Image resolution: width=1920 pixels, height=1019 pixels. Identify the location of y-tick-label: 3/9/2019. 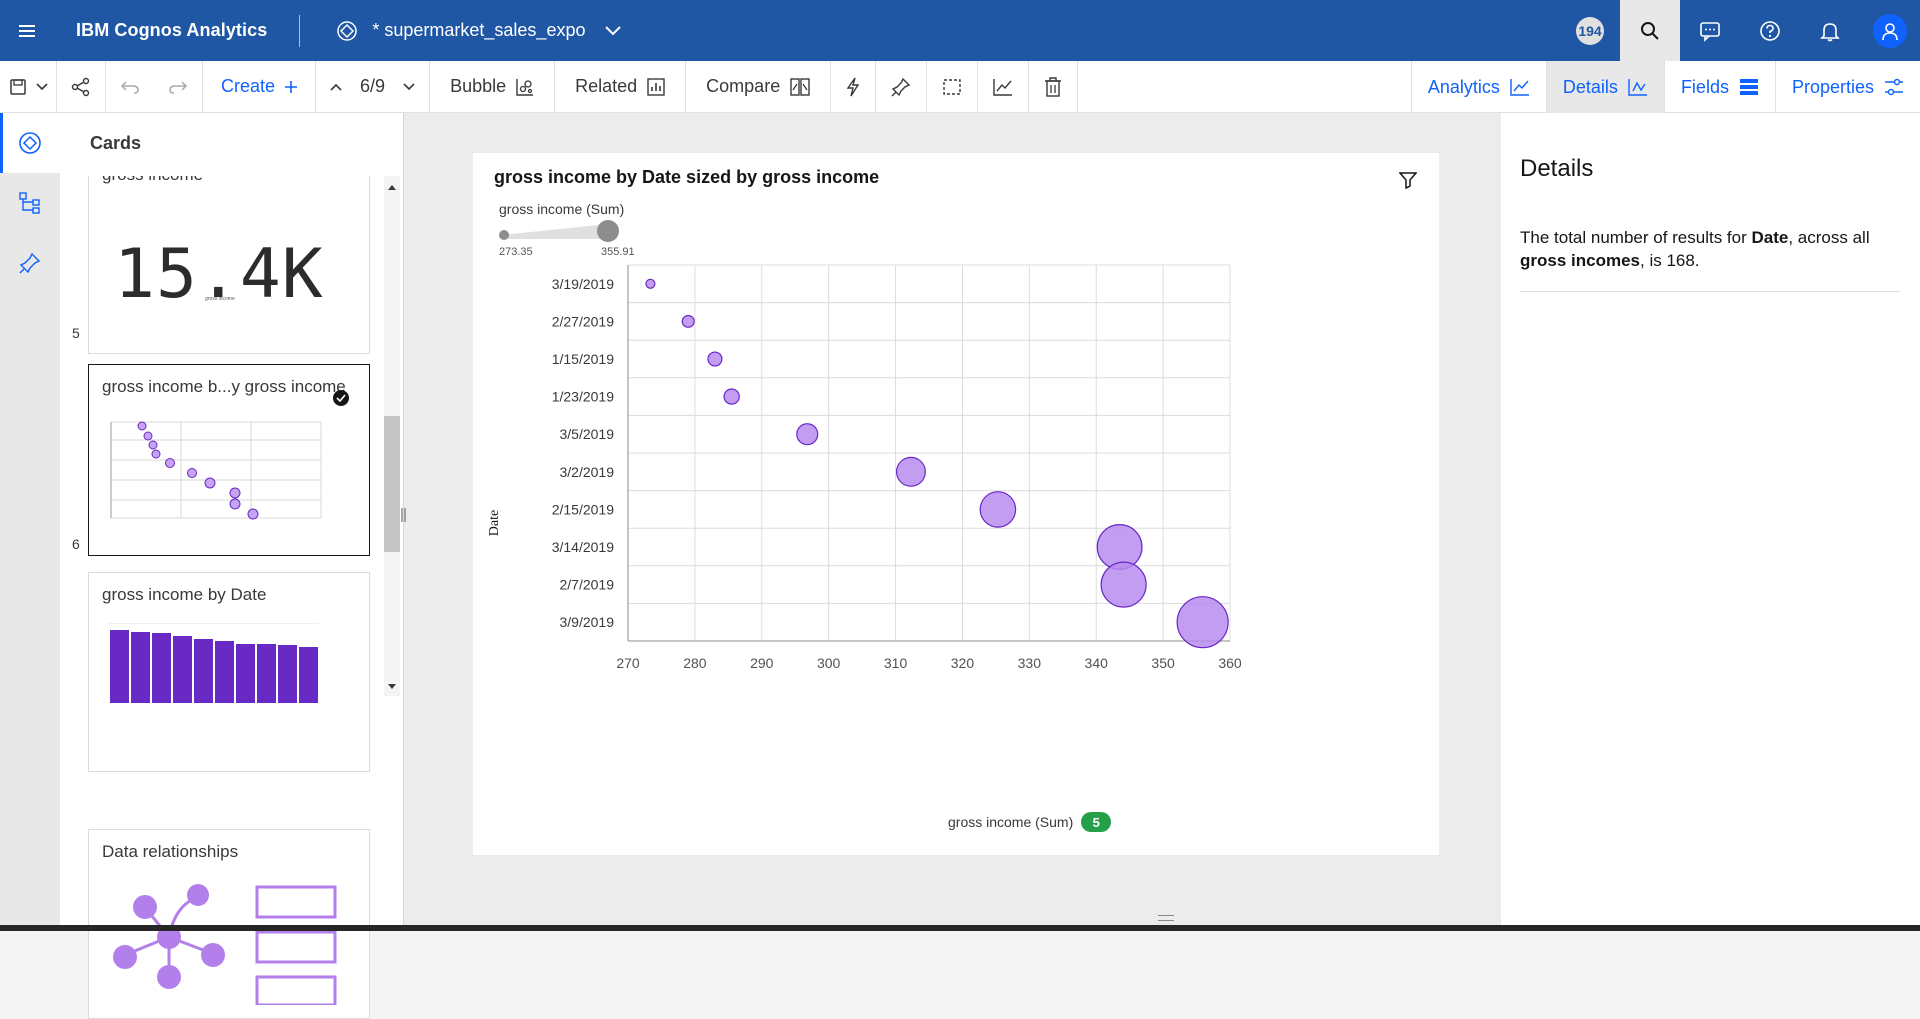
(587, 622).